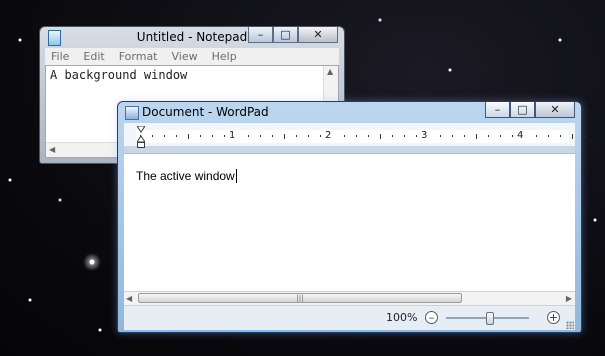 This screenshot has width=605, height=356. What do you see at coordinates (330, 71) in the screenshot?
I see `scroll-up-icon: ▲` at bounding box center [330, 71].